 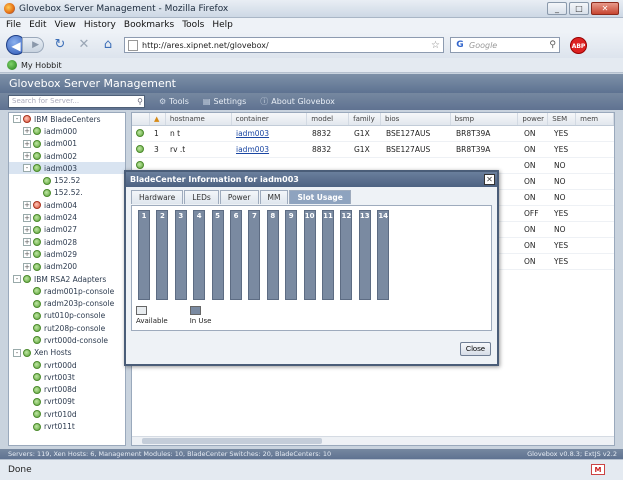 What do you see at coordinates (554, 45) in the screenshot?
I see `web-search-icon: ⚲` at bounding box center [554, 45].